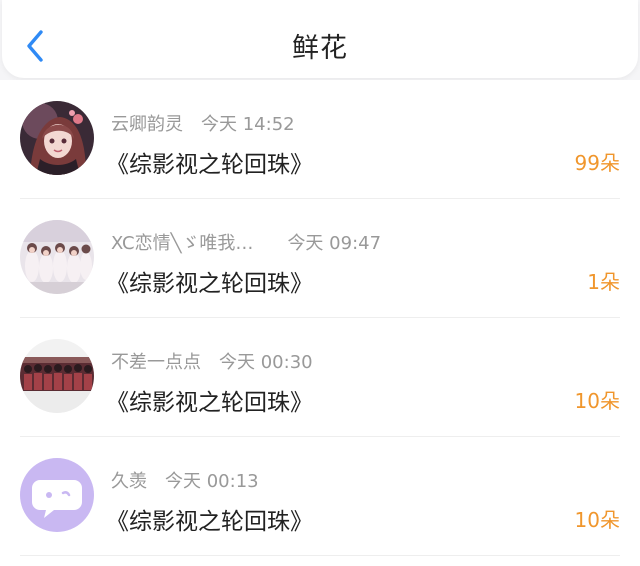 This screenshot has height=566, width=640. I want to click on meta-line: 久羡 今天 00:13, so click(185, 480).